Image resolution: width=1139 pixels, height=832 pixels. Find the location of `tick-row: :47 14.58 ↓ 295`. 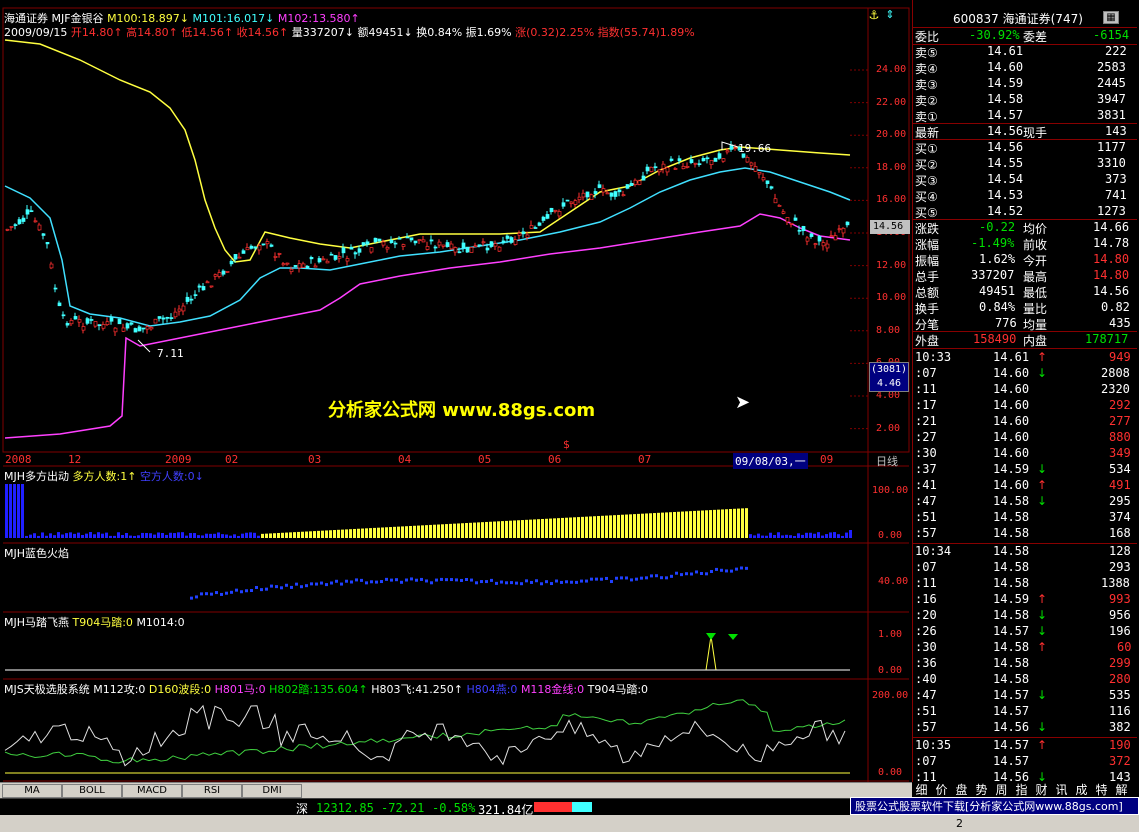

tick-row: :47 14.58 ↓ 295 is located at coordinates (1025, 502).